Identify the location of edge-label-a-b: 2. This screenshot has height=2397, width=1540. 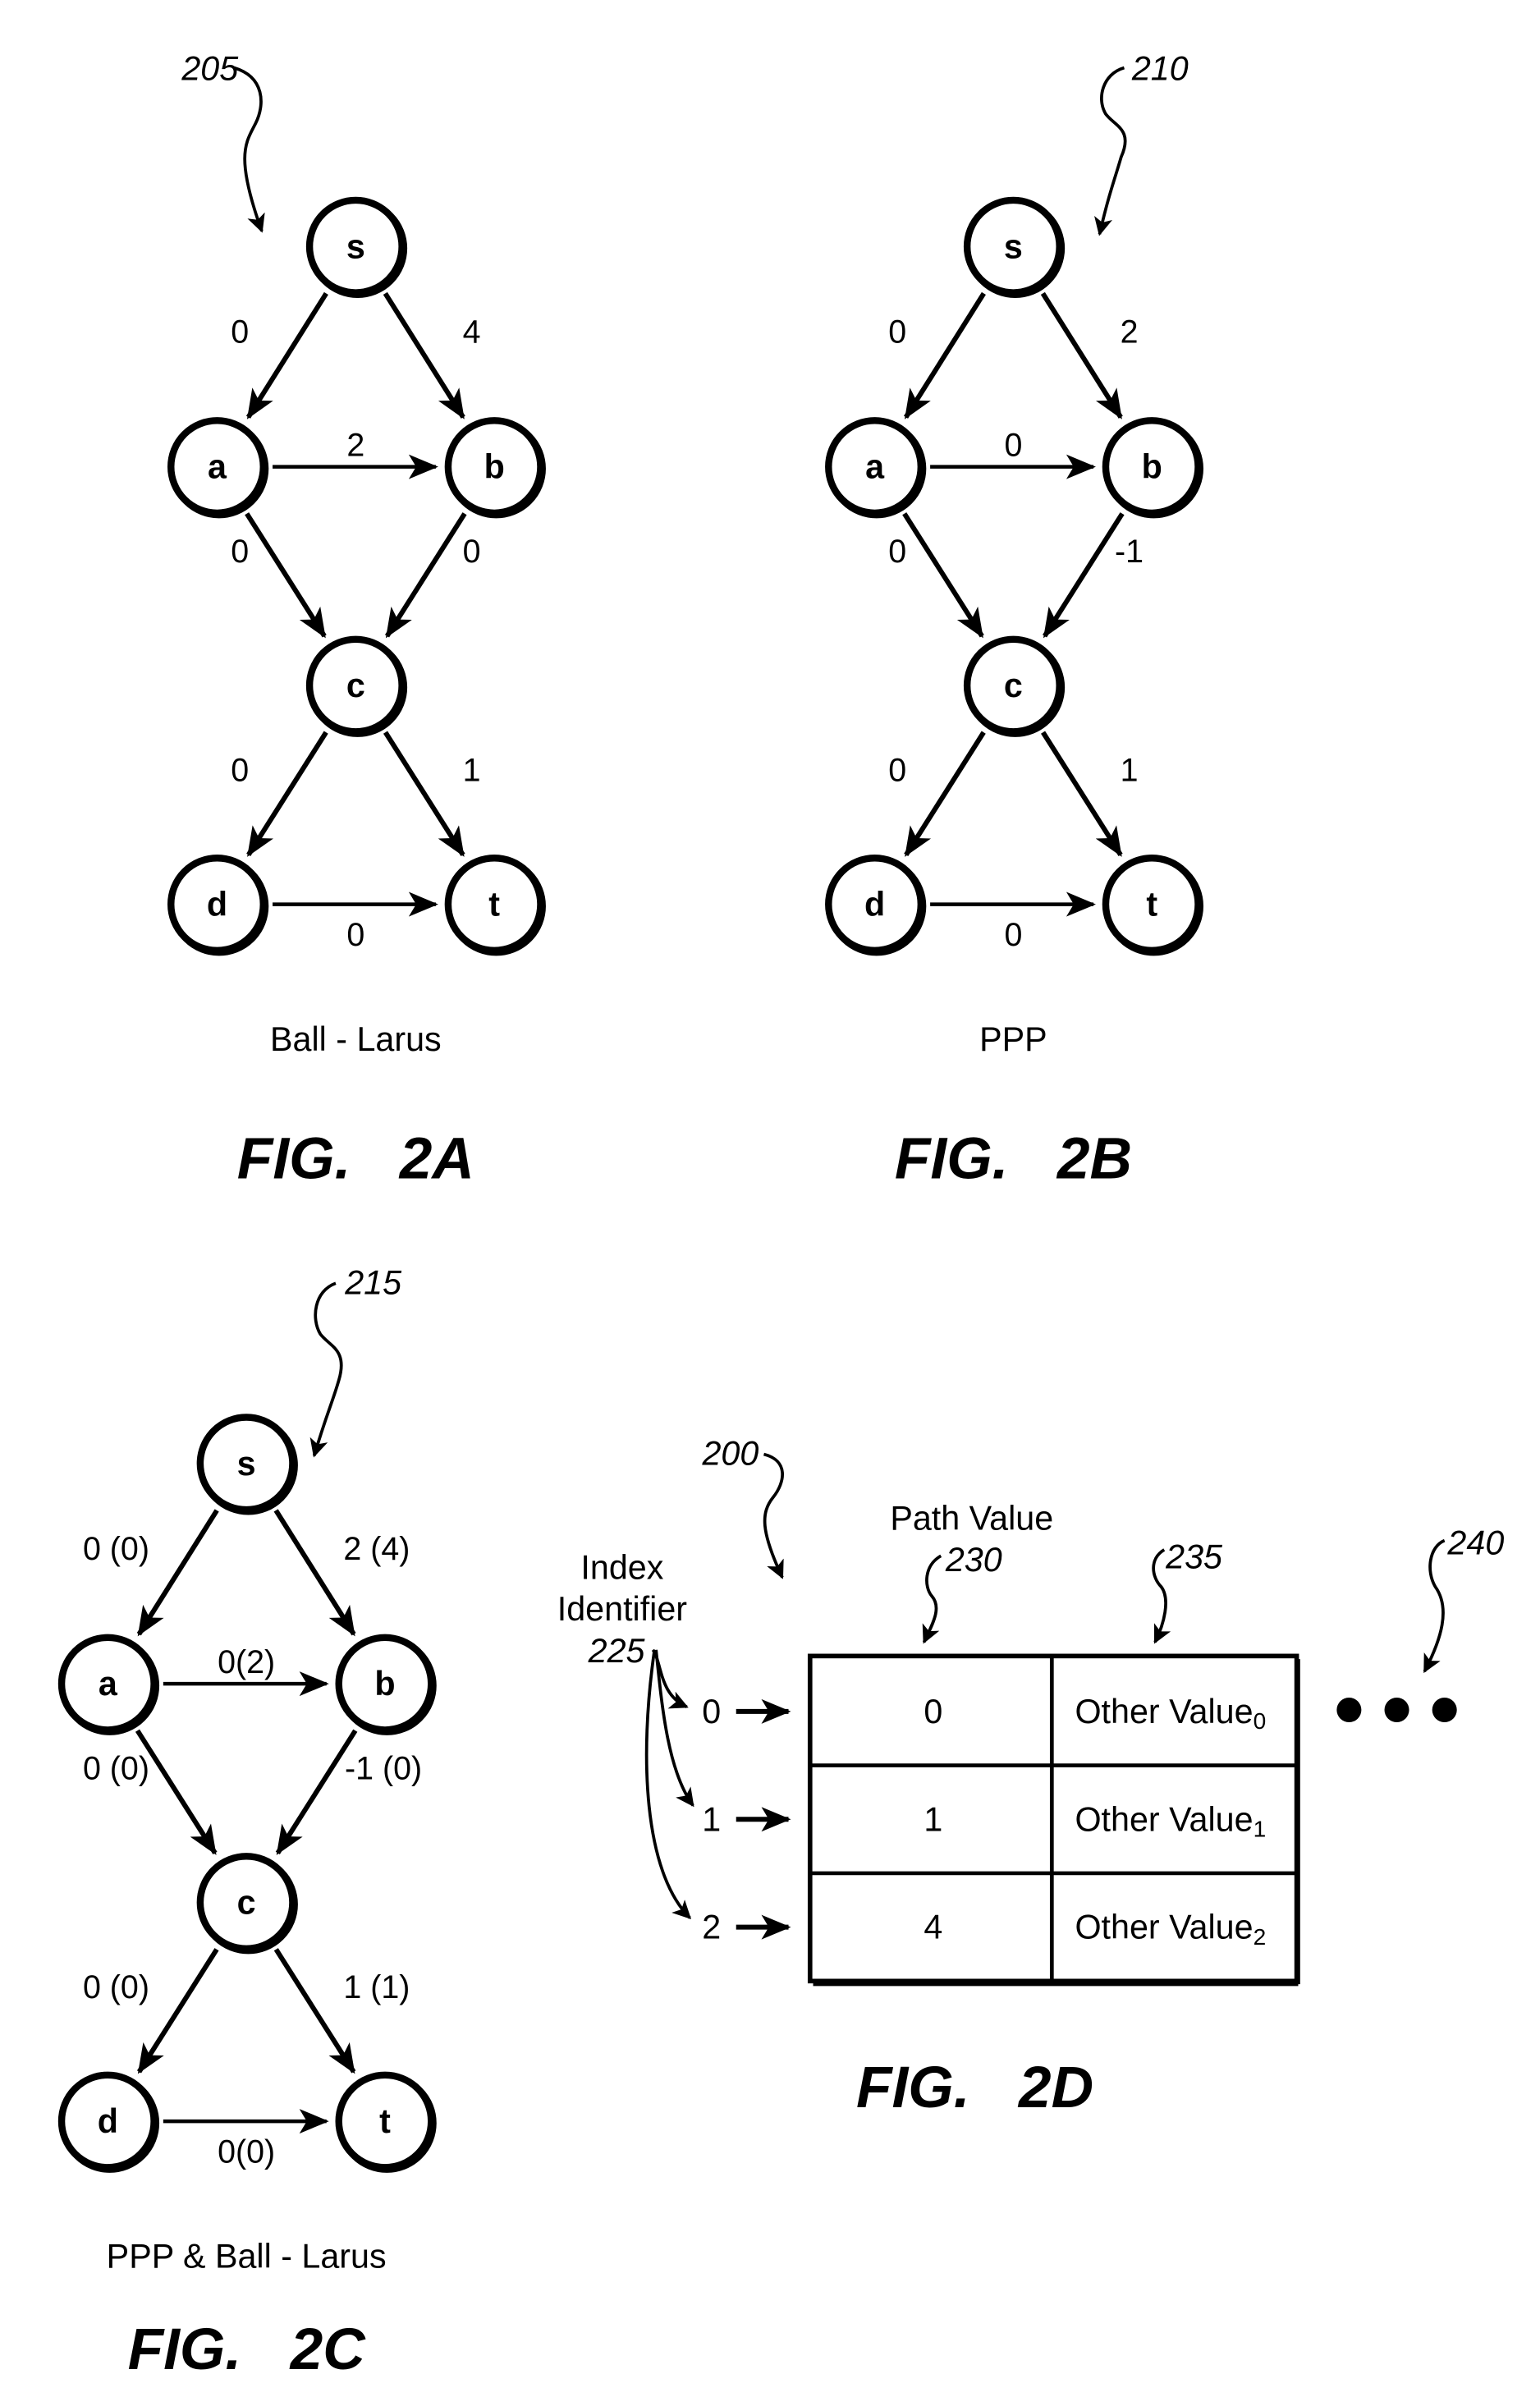
(355, 445).